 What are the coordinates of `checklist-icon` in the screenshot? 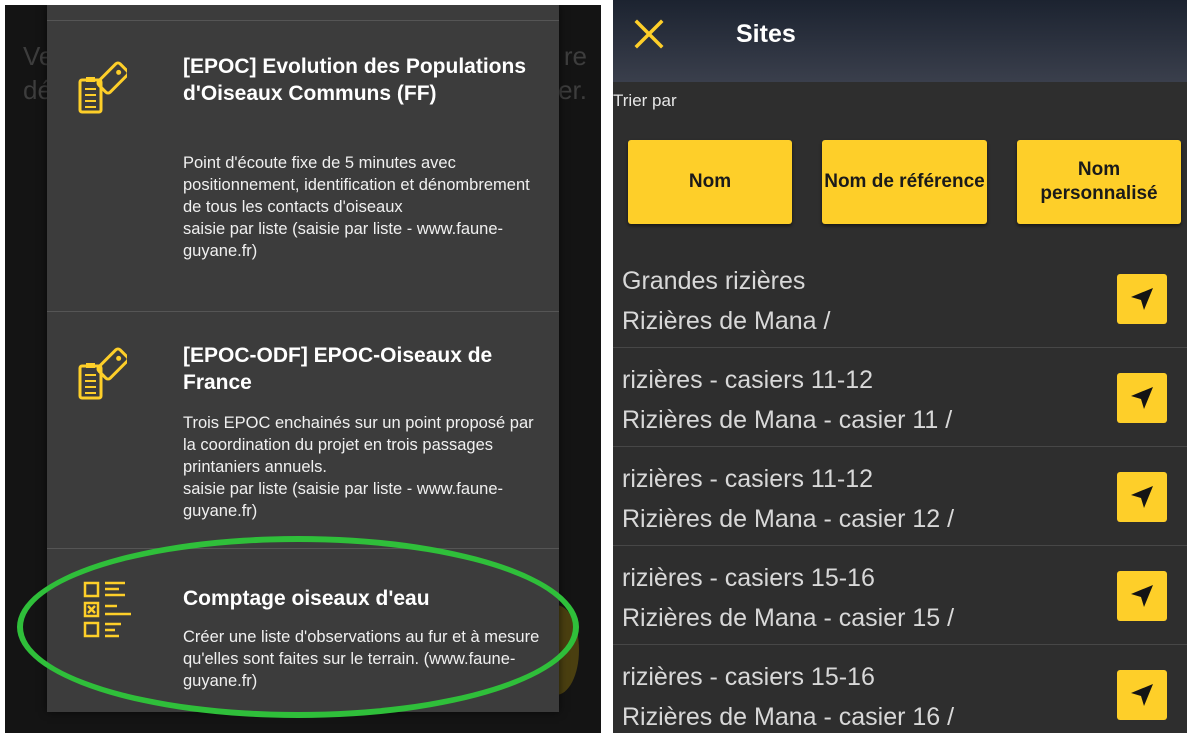 It's located at (107, 609).